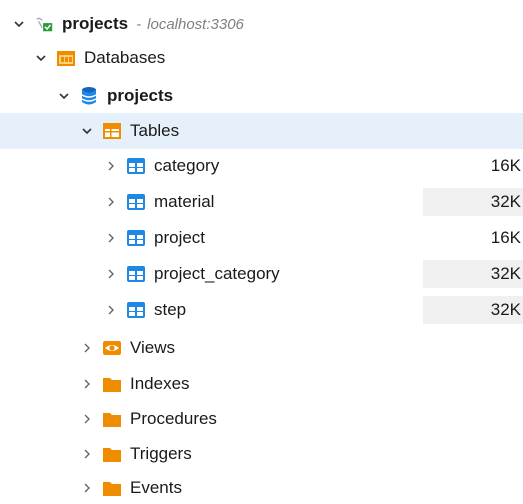 Image resolution: width=523 pixels, height=504 pixels. Describe the element at coordinates (261, 96) in the screenshot. I see `tree-node-database-projects: projects` at that location.